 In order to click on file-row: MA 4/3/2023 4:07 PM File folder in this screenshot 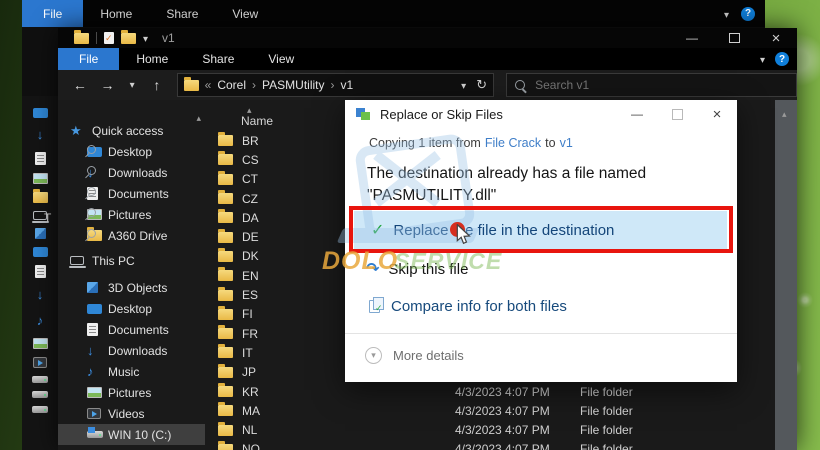, I will do `click(490, 410)`.